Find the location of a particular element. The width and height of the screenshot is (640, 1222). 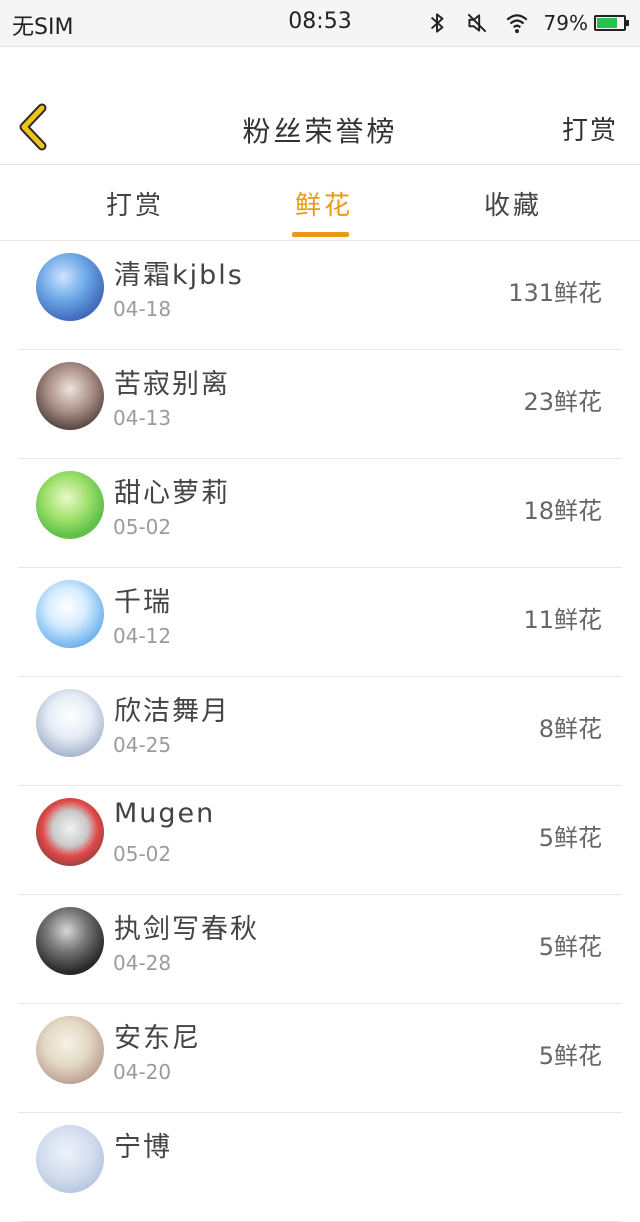

list-item: 安东尼 04-20 5鲜花 is located at coordinates (320, 1058).